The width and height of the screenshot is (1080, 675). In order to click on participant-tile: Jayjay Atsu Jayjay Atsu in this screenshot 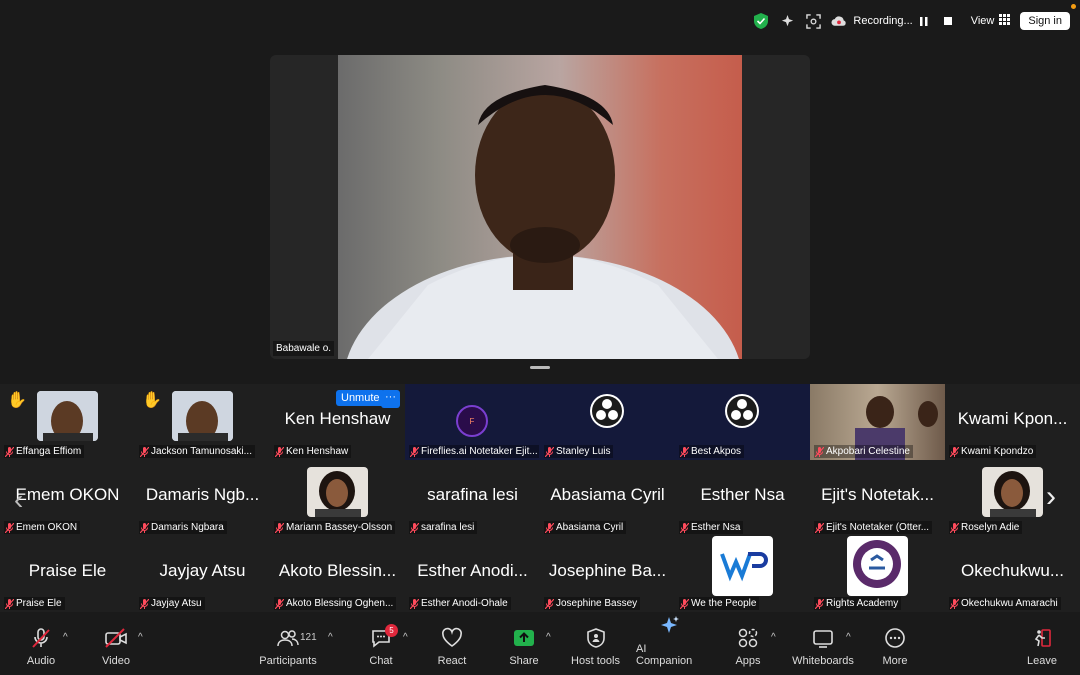, I will do `click(202, 574)`.